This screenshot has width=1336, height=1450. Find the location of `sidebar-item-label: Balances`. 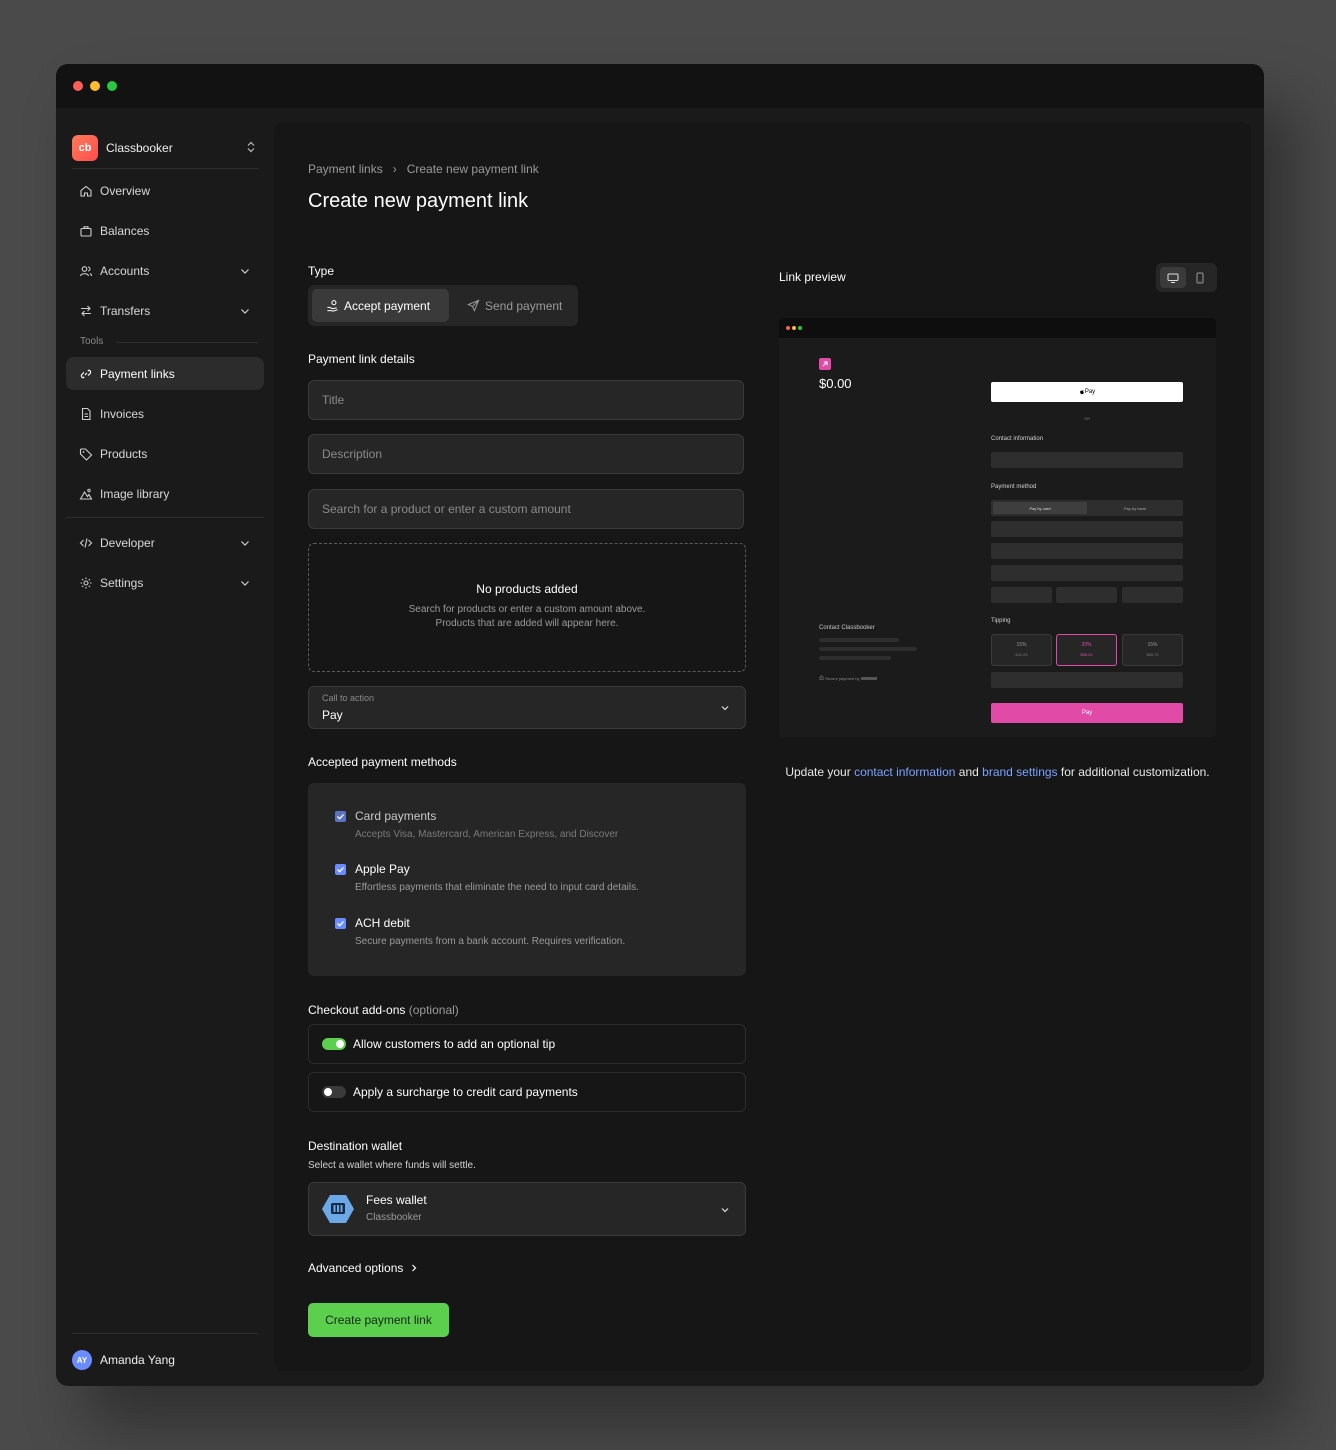

sidebar-item-label: Balances is located at coordinates (125, 230).